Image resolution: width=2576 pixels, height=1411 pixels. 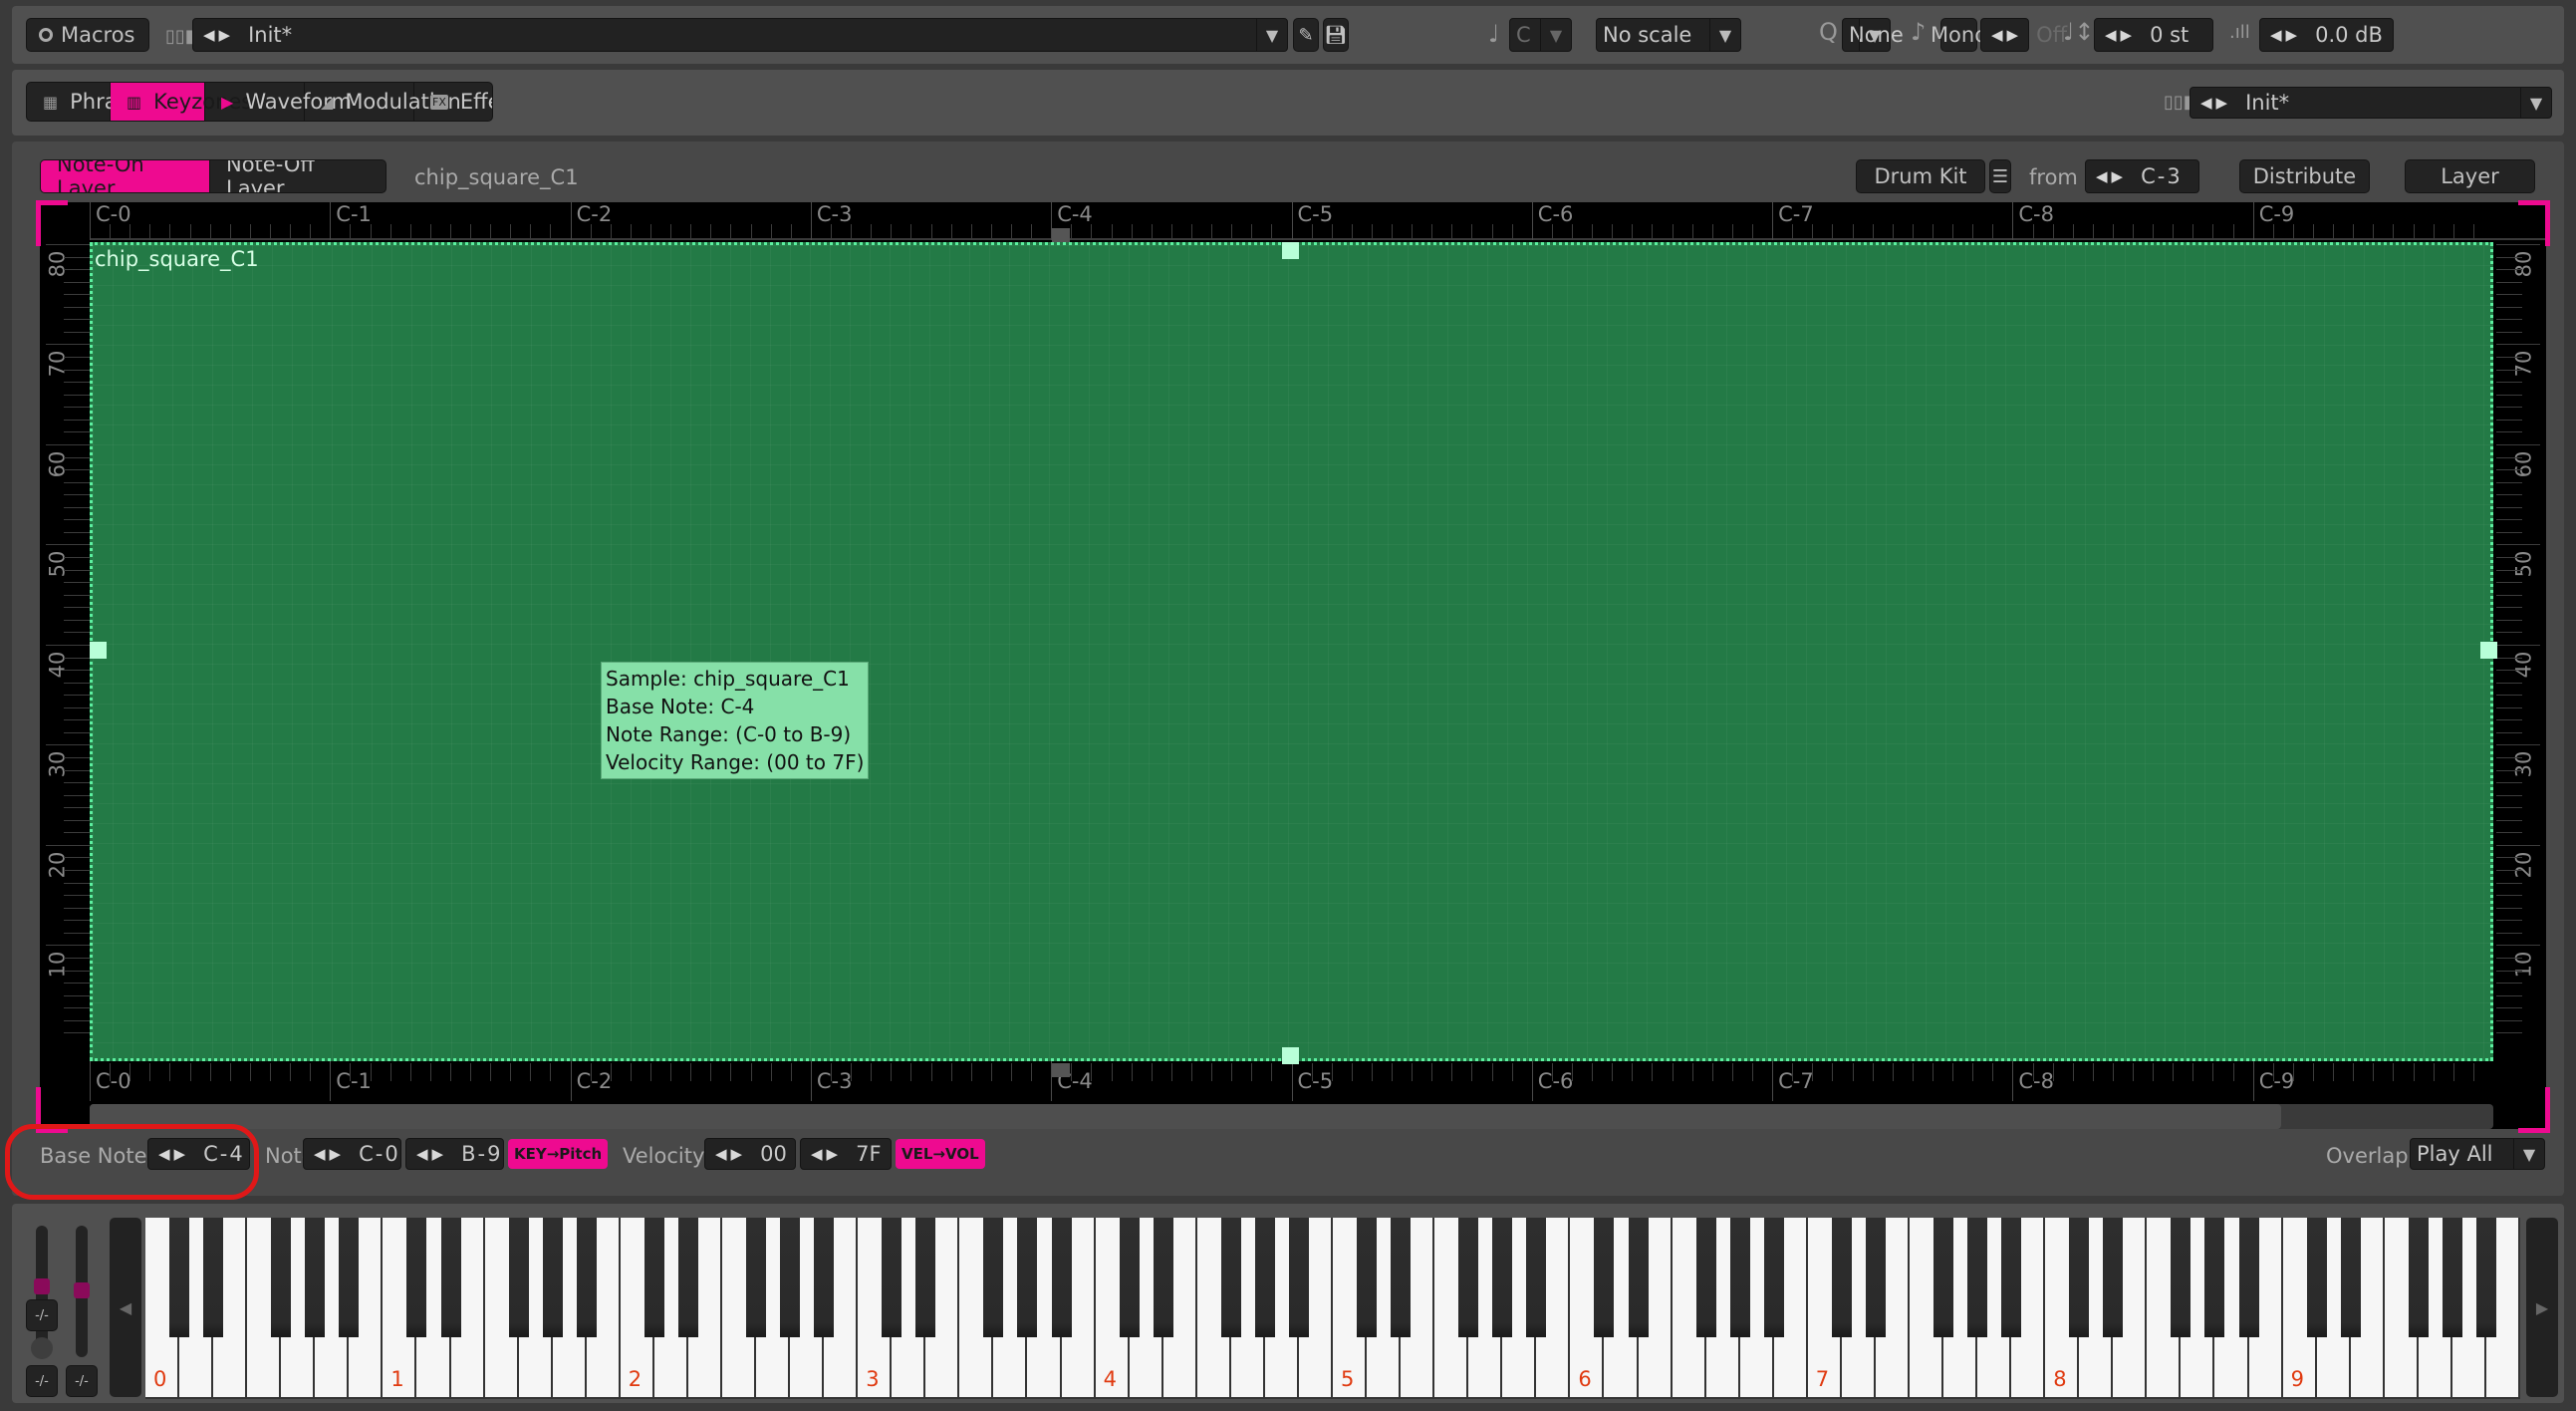 What do you see at coordinates (2371, 103) in the screenshot?
I see `preset-selector: ◀▶ Init* ▼` at bounding box center [2371, 103].